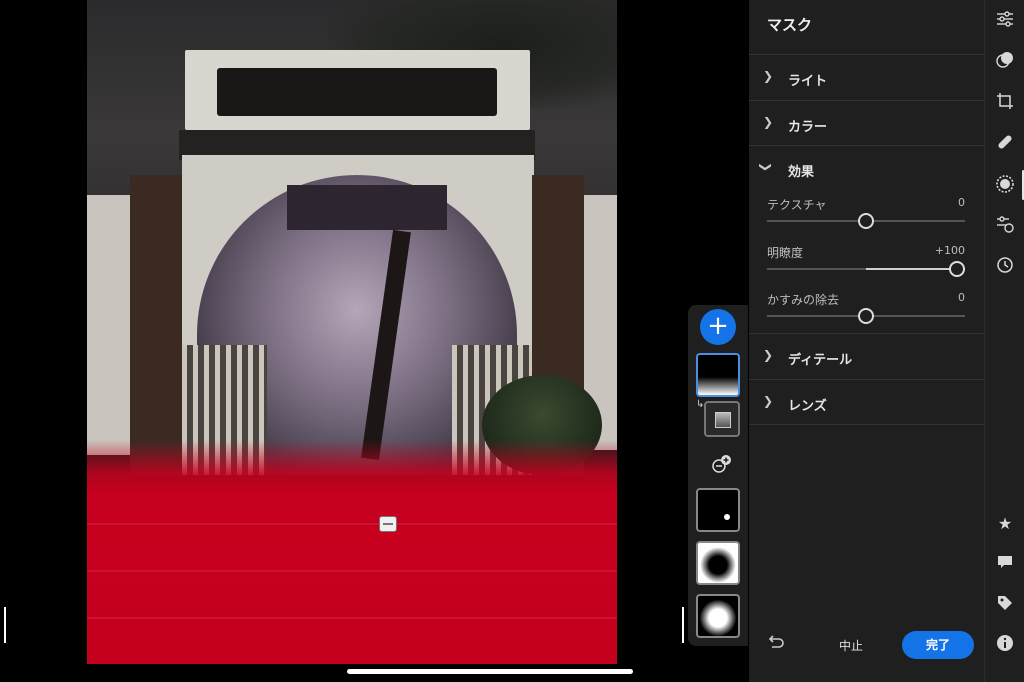 The width and height of the screenshot is (1024, 682). Describe the element at coordinates (367, 207) in the screenshot. I see `temple-roof` at that location.